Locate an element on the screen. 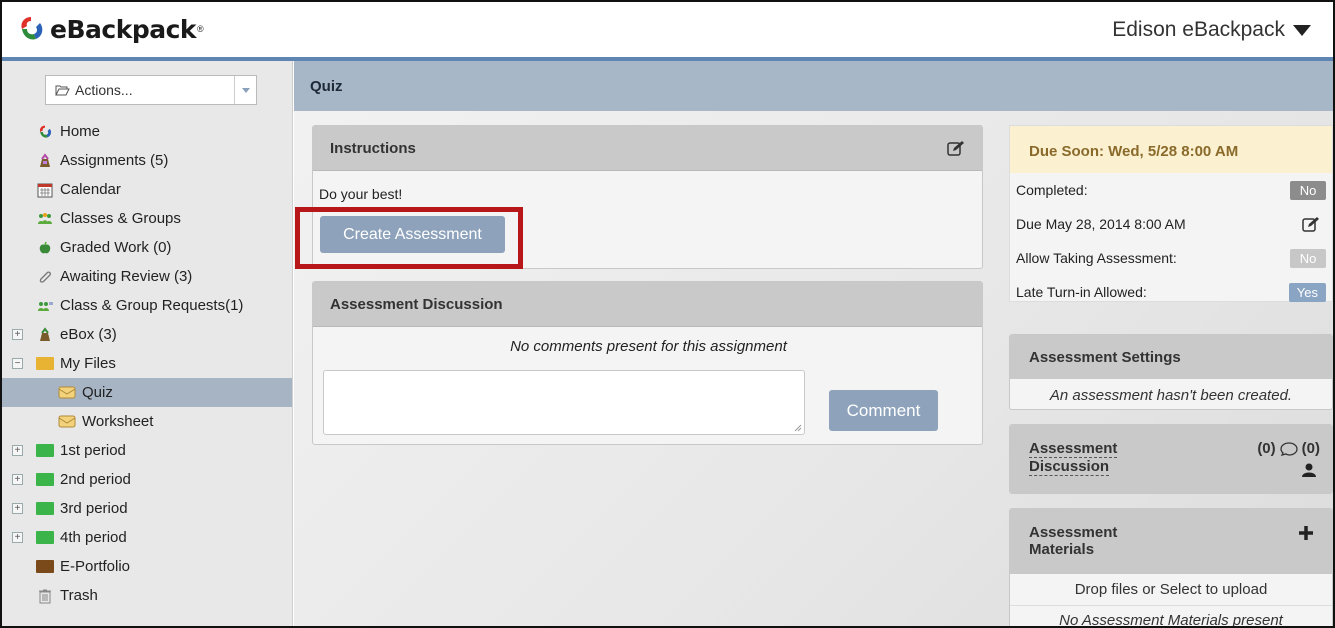 This screenshot has width=1335, height=628. sidebar-item-label: Calendar is located at coordinates (90, 189).